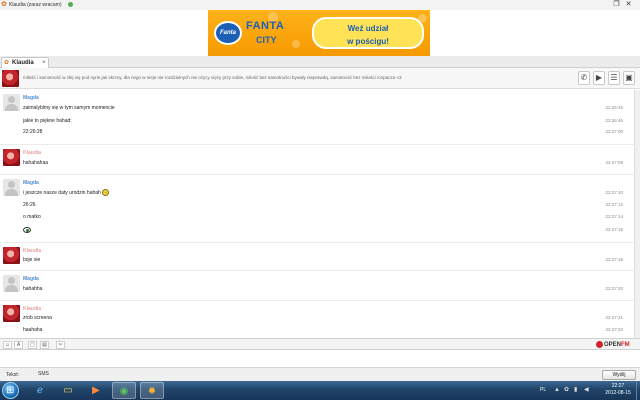  Describe the element at coordinates (323, 163) in the screenshot. I see `message-line: hahahahaa 22:27:08` at that location.